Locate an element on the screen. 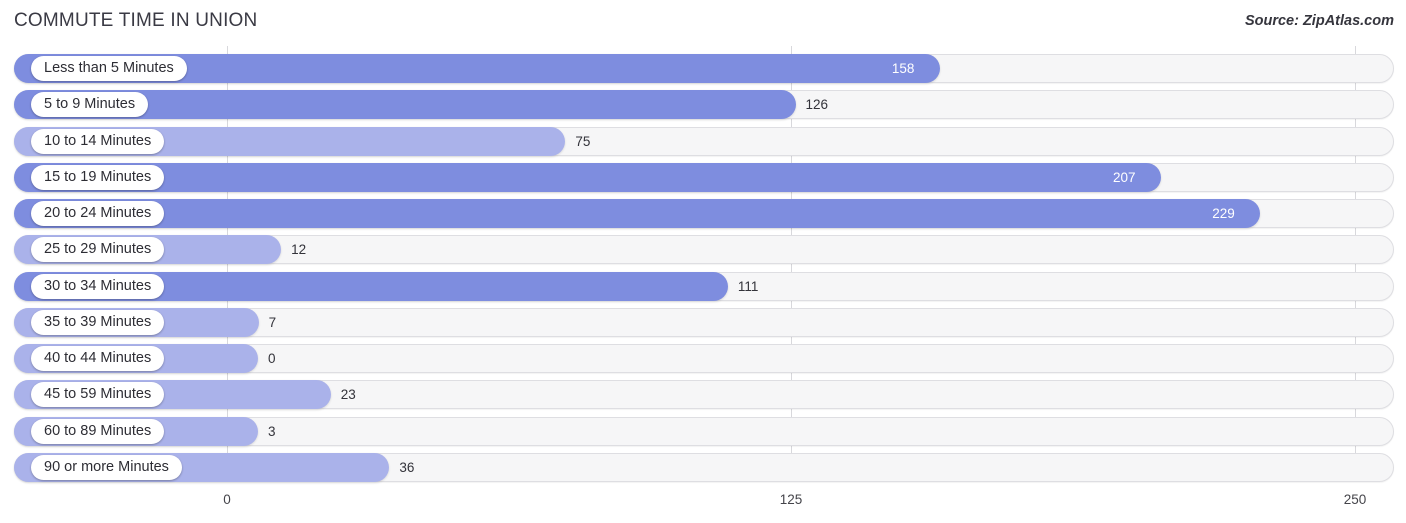 The image size is (1406, 523). chart-bar-row: 23 45 to 59 Minutes is located at coordinates (704, 395).